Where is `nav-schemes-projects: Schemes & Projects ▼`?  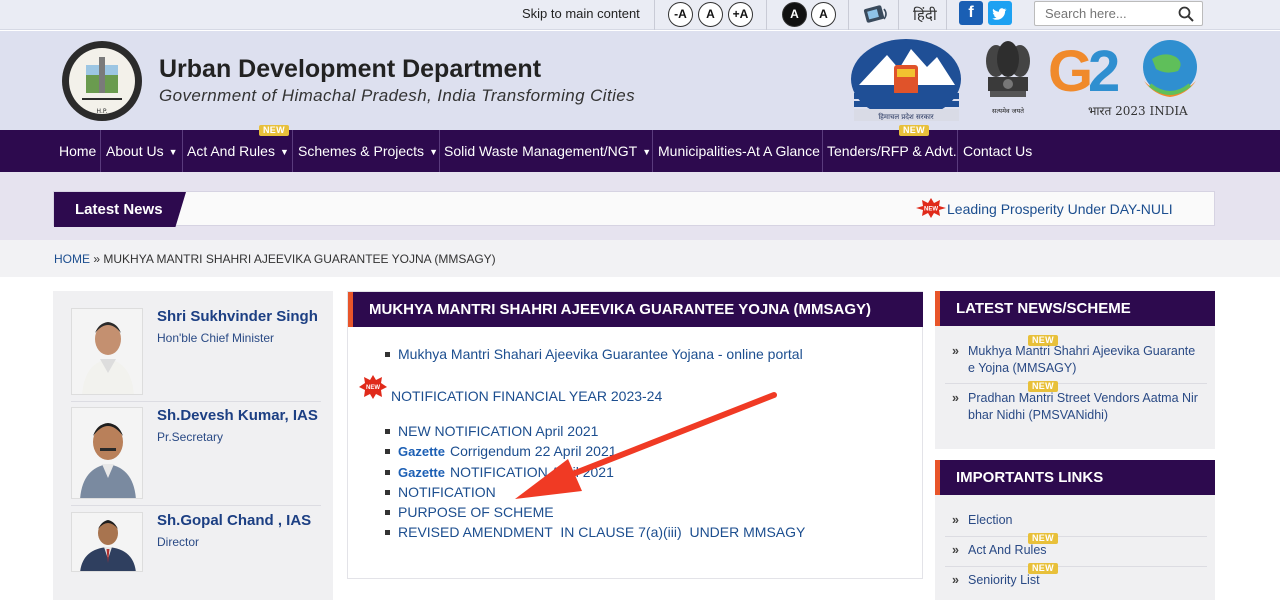
nav-schemes-projects: Schemes & Projects ▼ is located at coordinates (368, 151).